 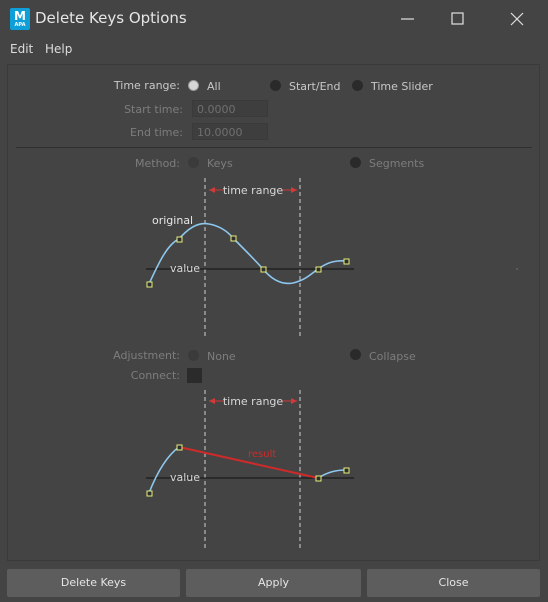 What do you see at coordinates (250, 469) in the screenshot?
I see `diagram-result: time range value result` at bounding box center [250, 469].